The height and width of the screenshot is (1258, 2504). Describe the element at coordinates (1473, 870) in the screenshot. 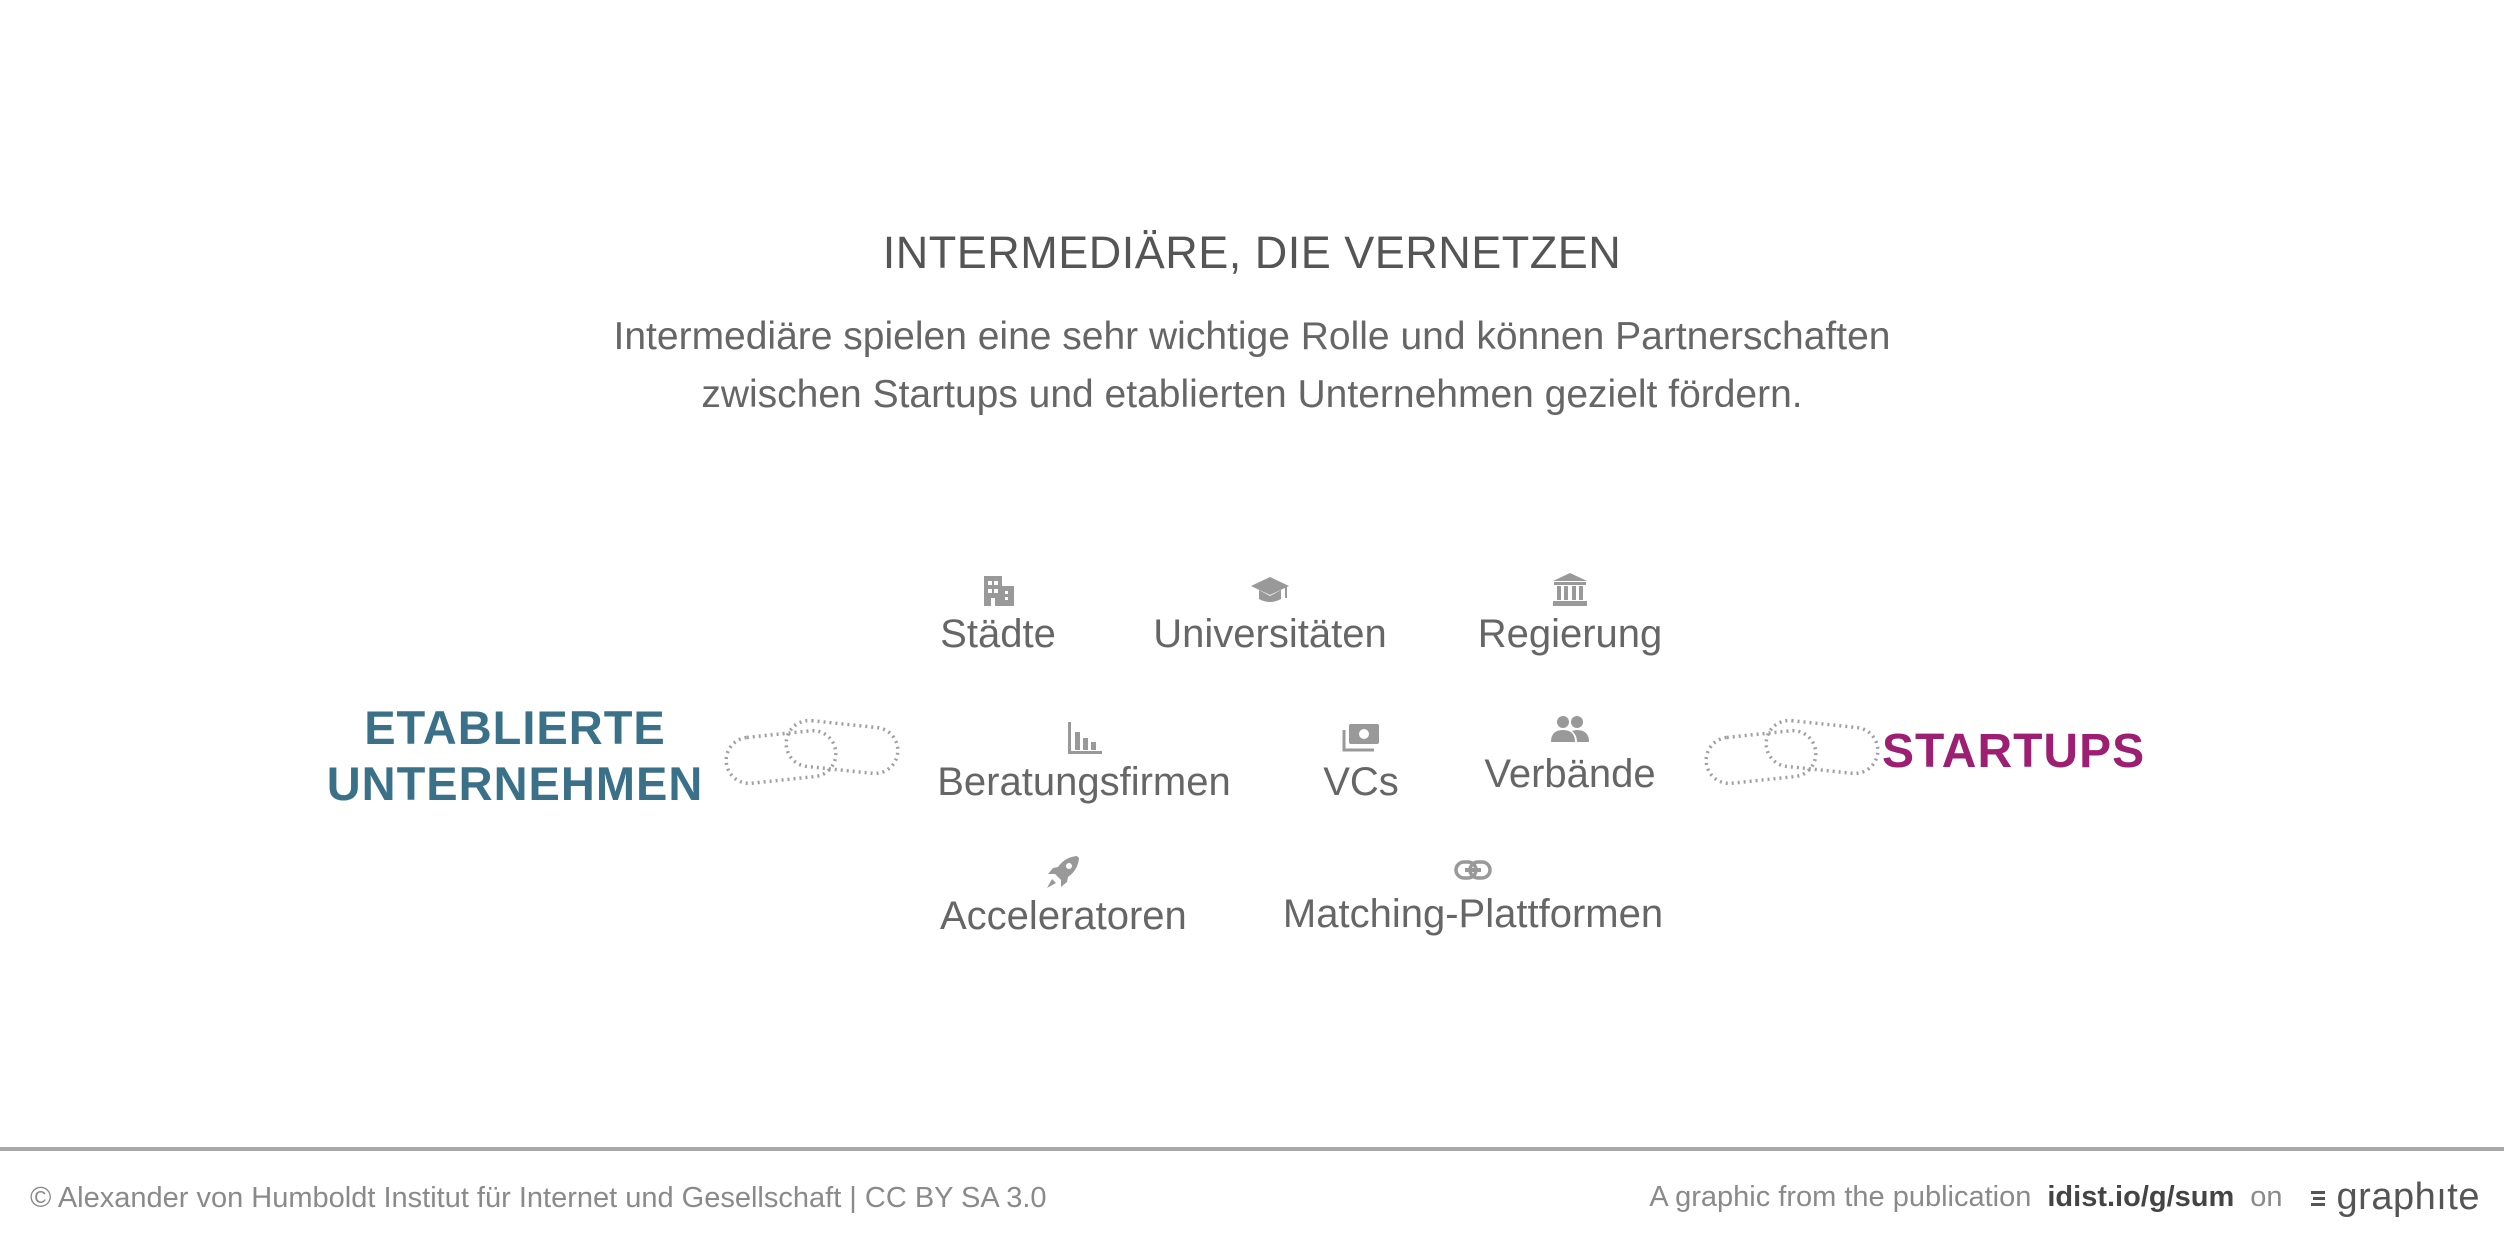

I see `link-icon` at that location.